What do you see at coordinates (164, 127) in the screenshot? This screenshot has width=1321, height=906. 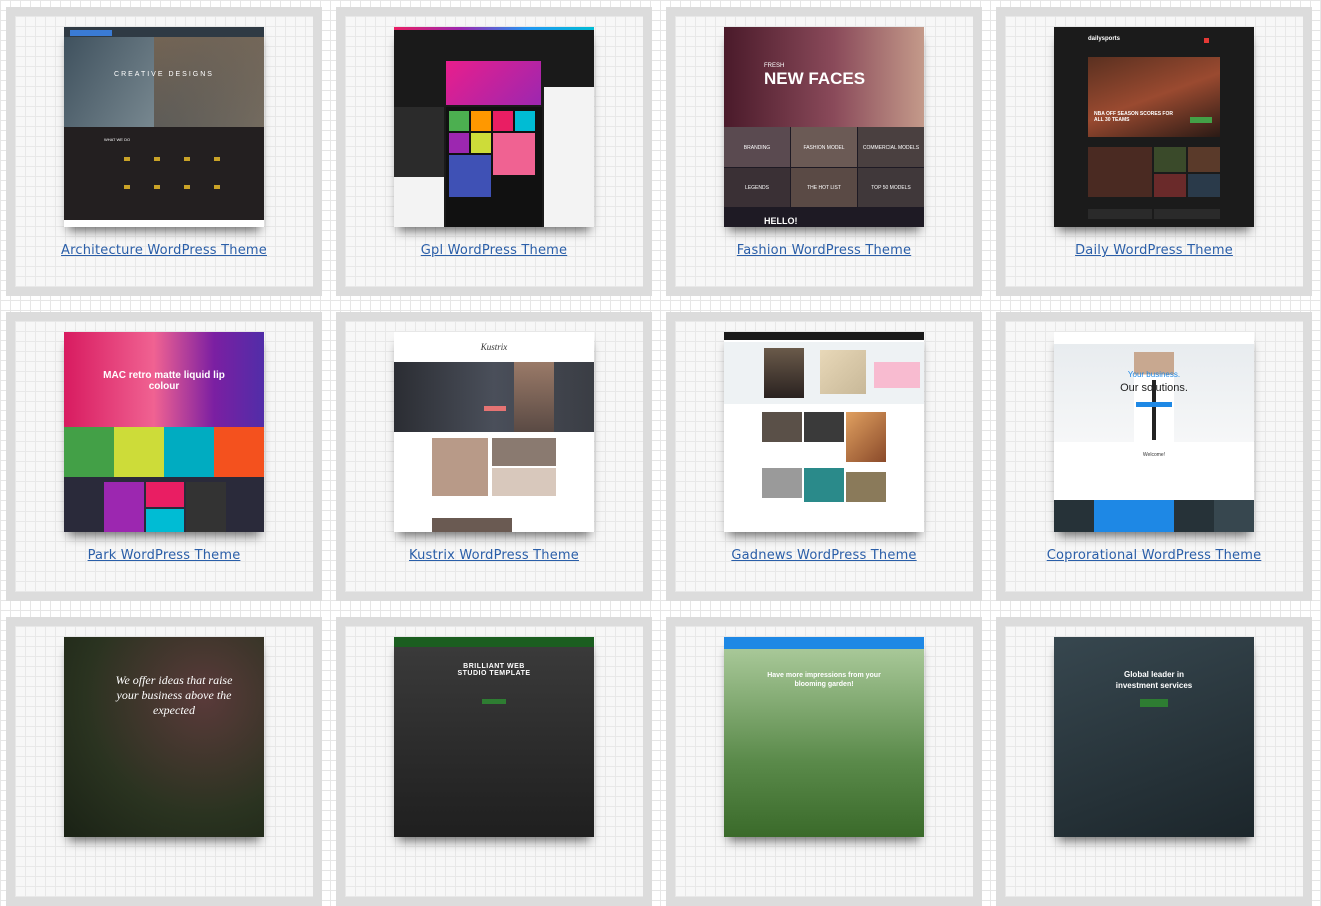 I see `theme-thumbnail: CREATIVE DESIGNS WHAT WE DO` at bounding box center [164, 127].